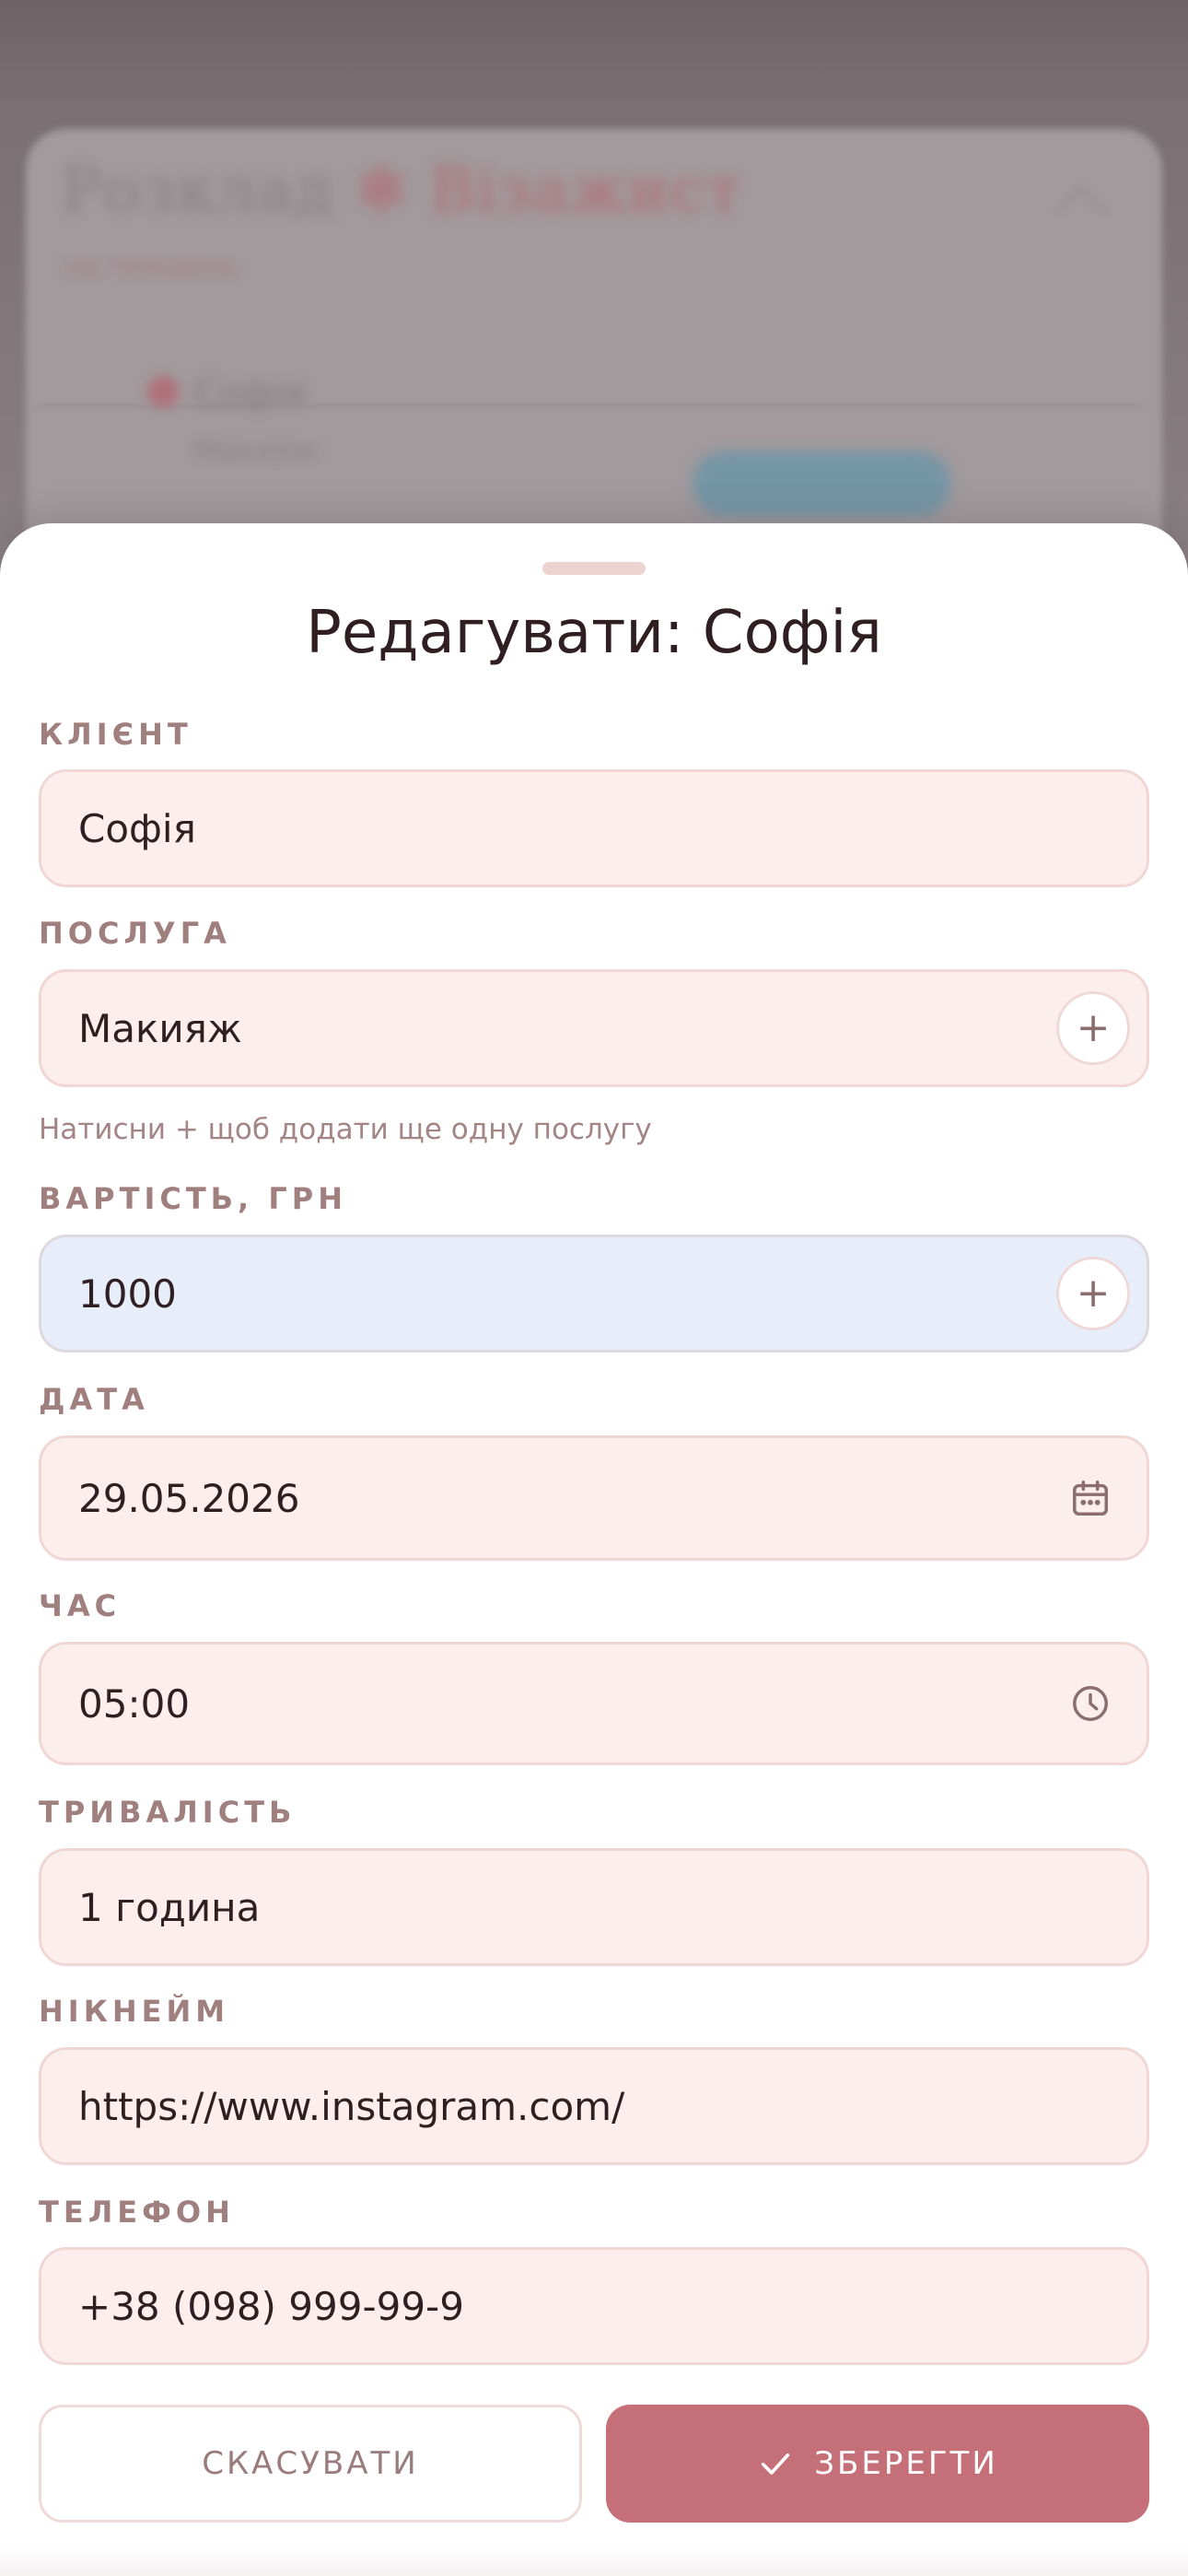 This screenshot has height=2576, width=1188. What do you see at coordinates (163, 391) in the screenshot?
I see `background-dot` at bounding box center [163, 391].